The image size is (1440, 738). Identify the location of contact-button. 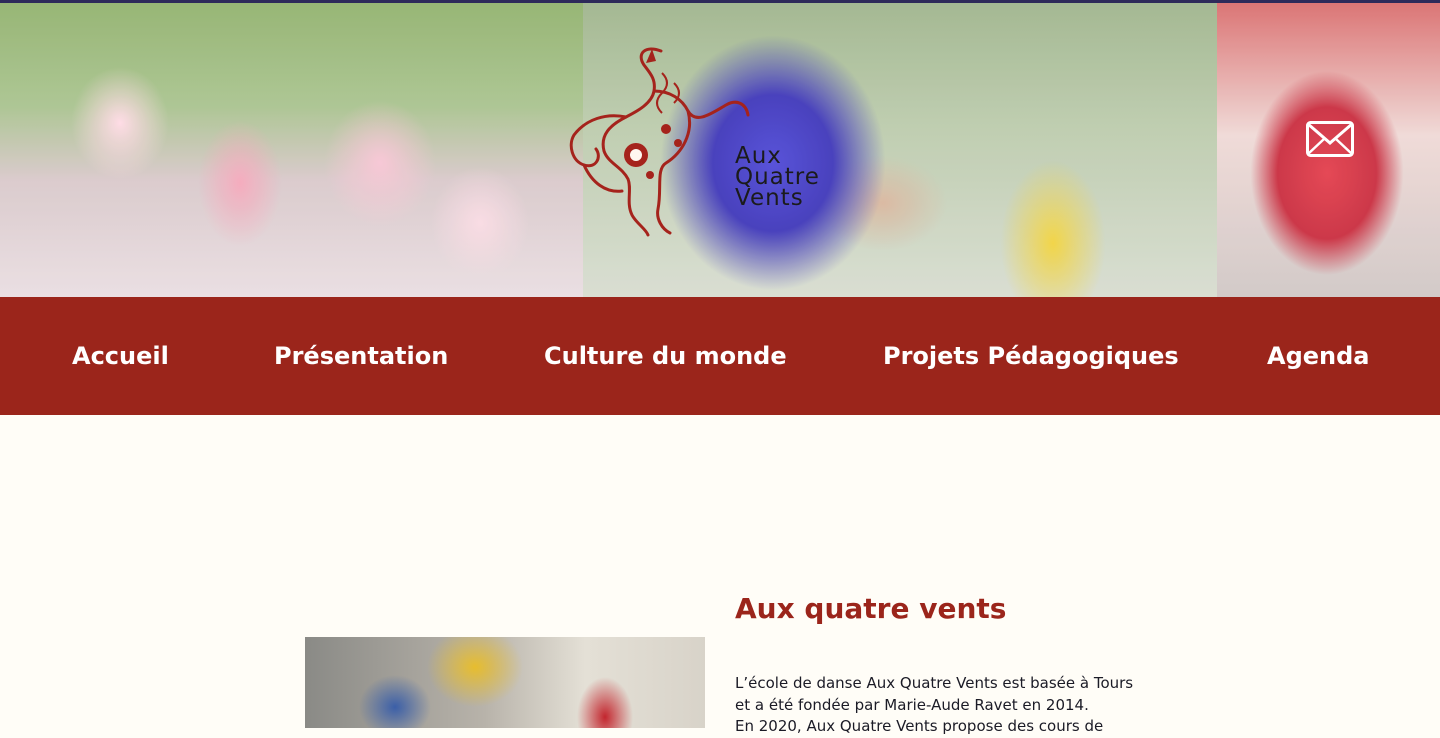
(1330, 139).